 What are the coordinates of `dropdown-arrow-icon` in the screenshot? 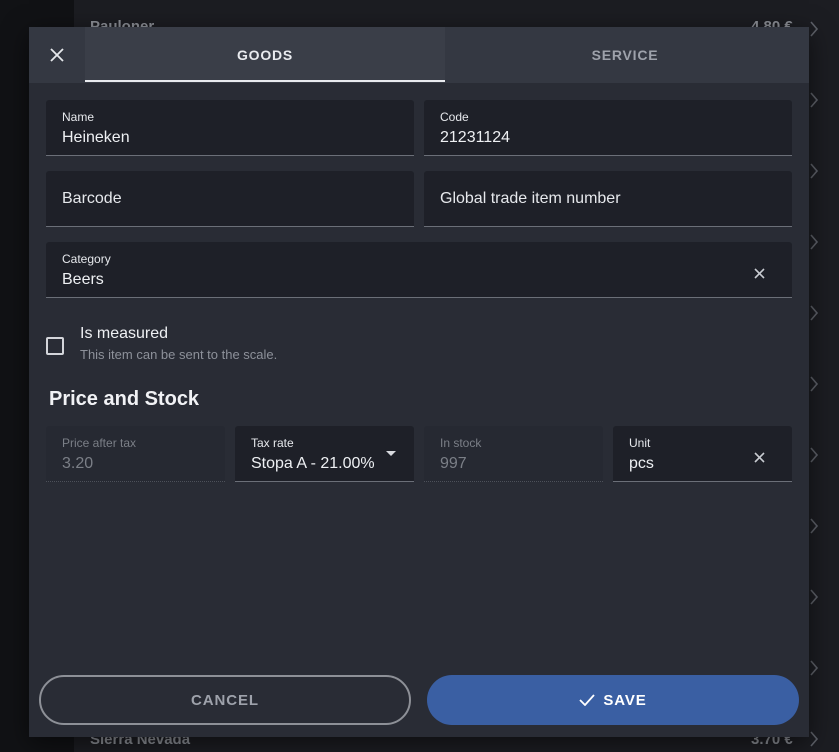 It's located at (391, 453).